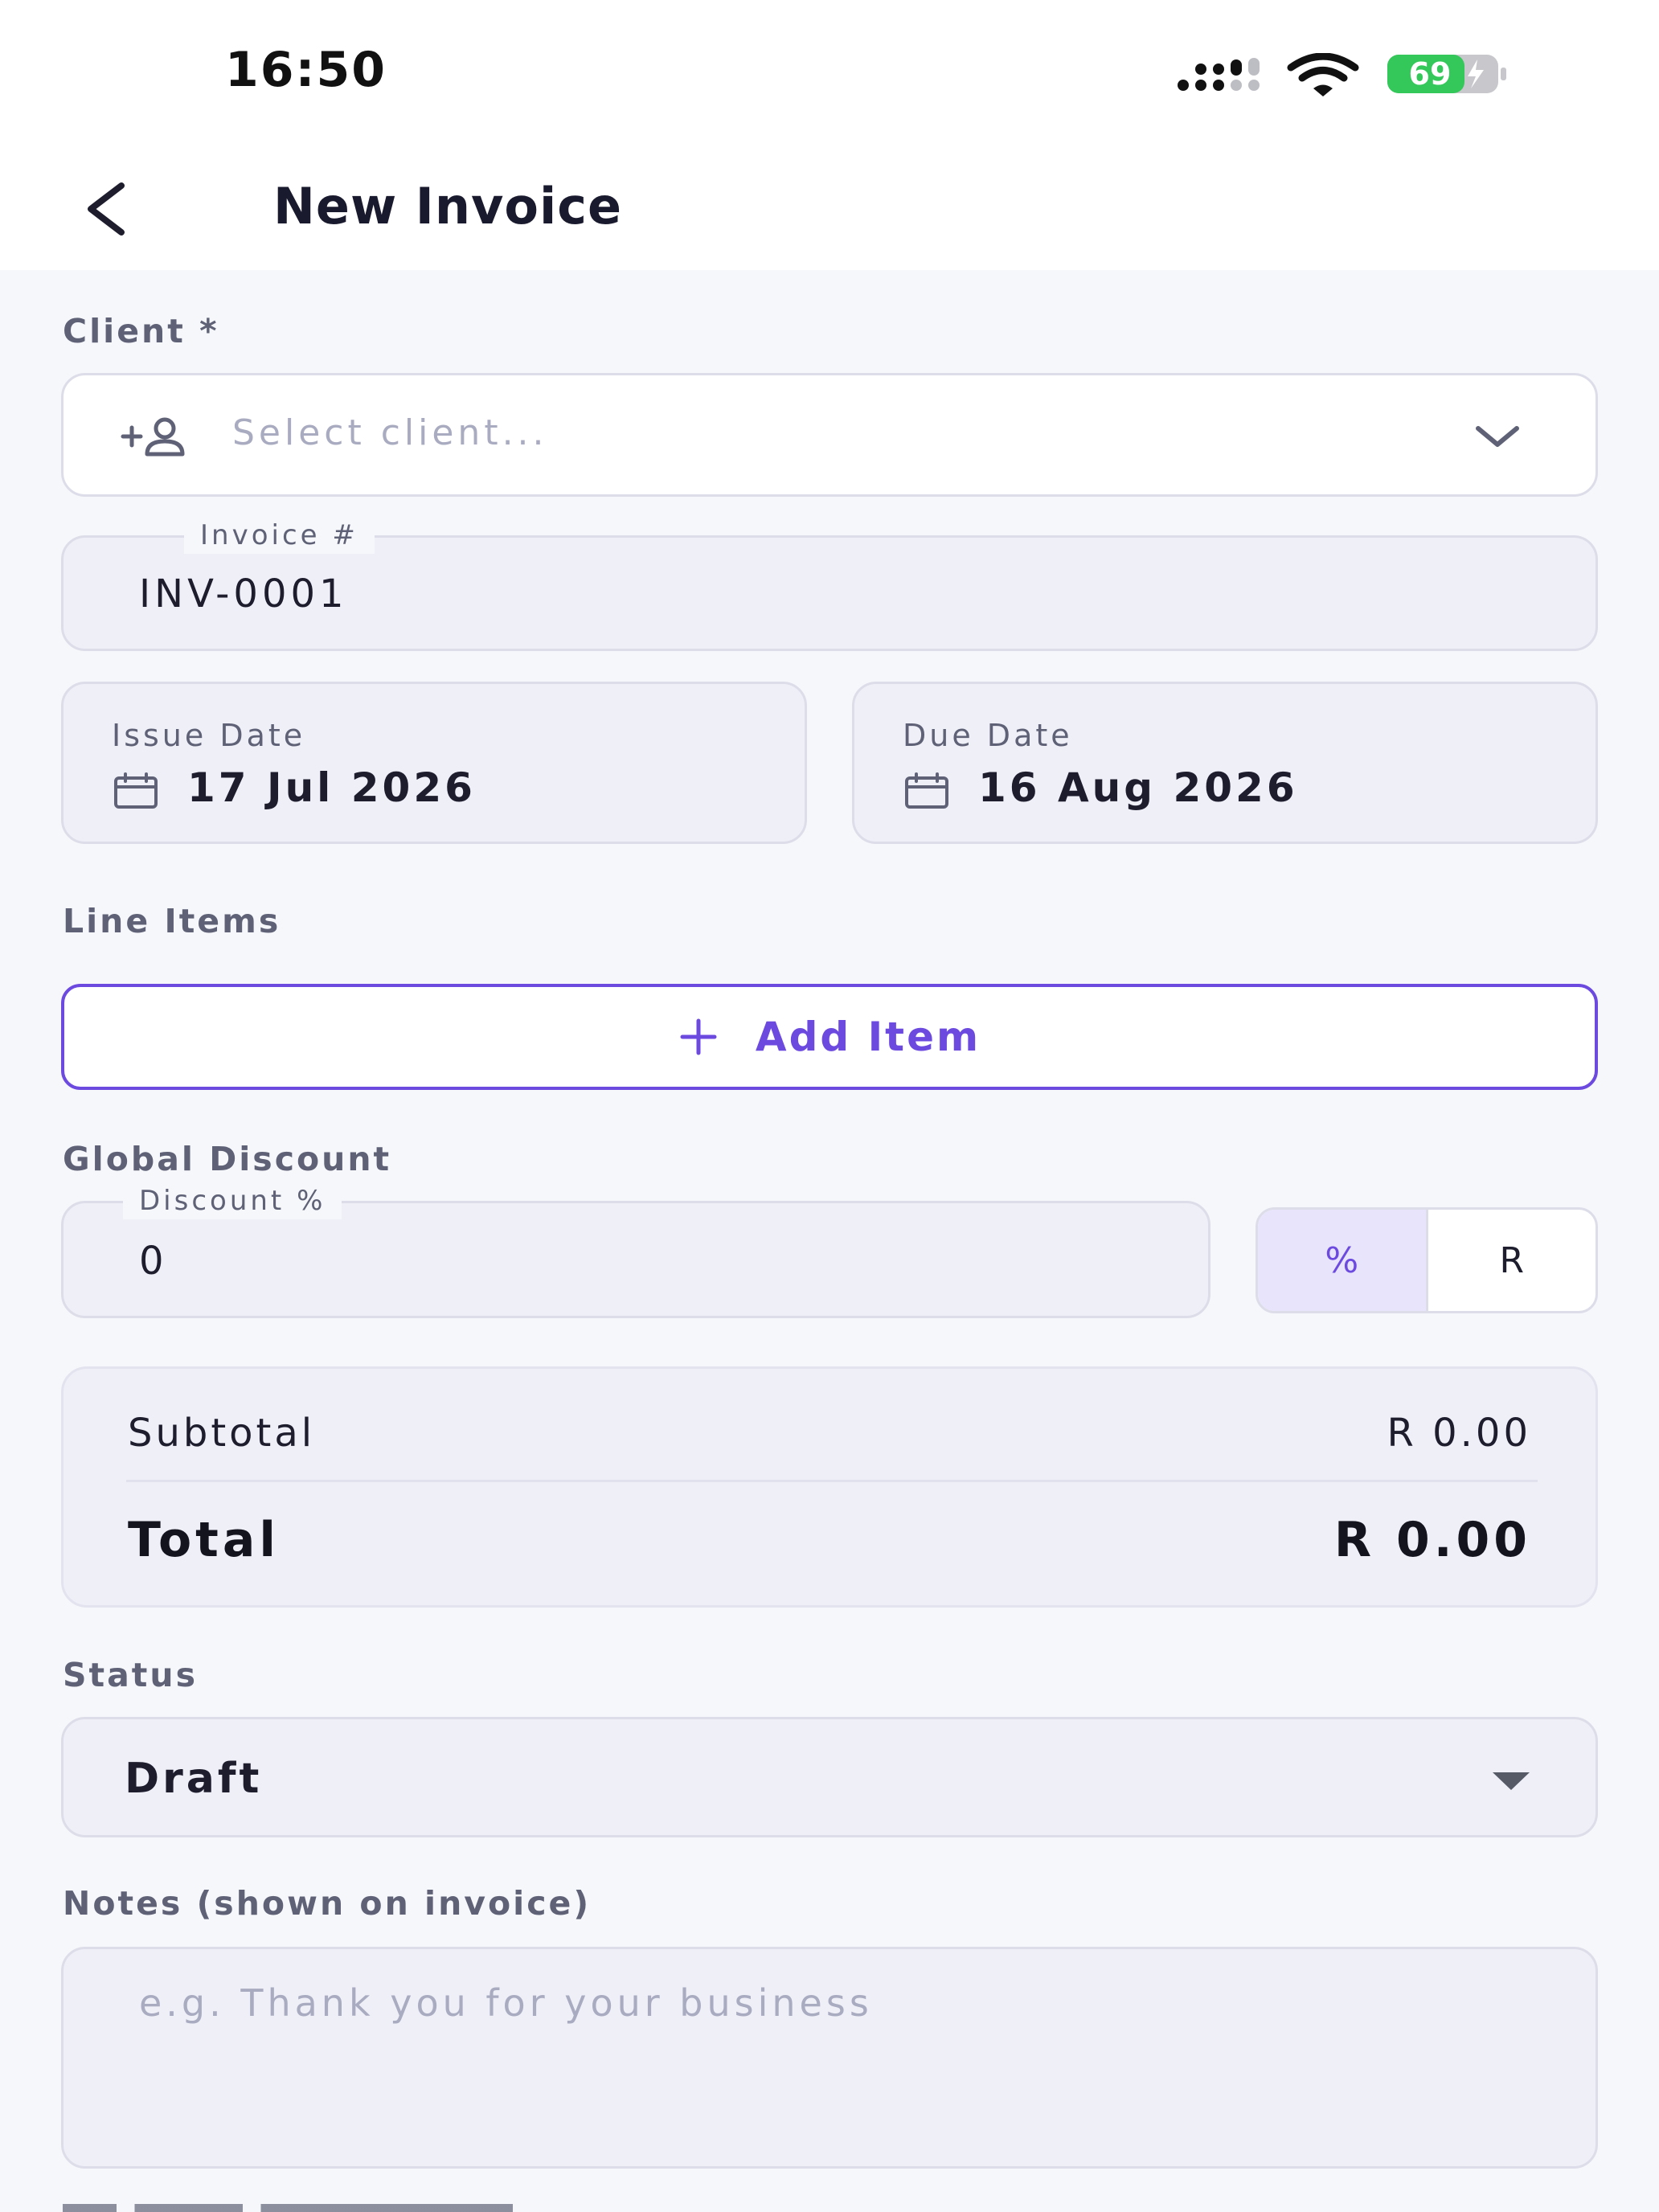 The height and width of the screenshot is (2212, 1659). Describe the element at coordinates (1459, 1433) in the screenshot. I see `subtotal-value: R 0.00` at that location.